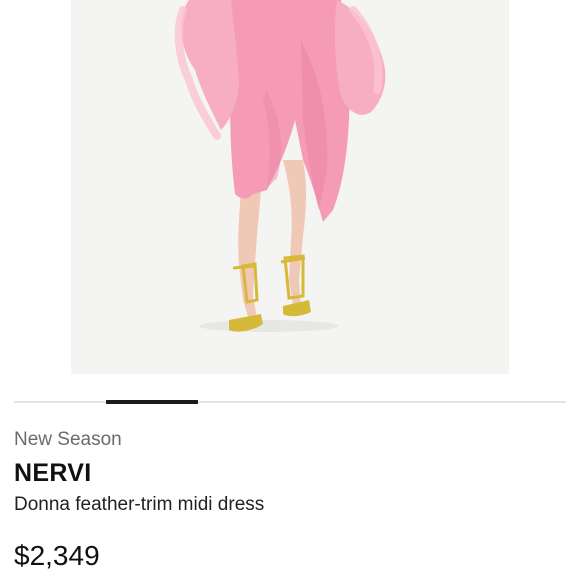  What do you see at coordinates (152, 402) in the screenshot?
I see `carousel-progress-indicator` at bounding box center [152, 402].